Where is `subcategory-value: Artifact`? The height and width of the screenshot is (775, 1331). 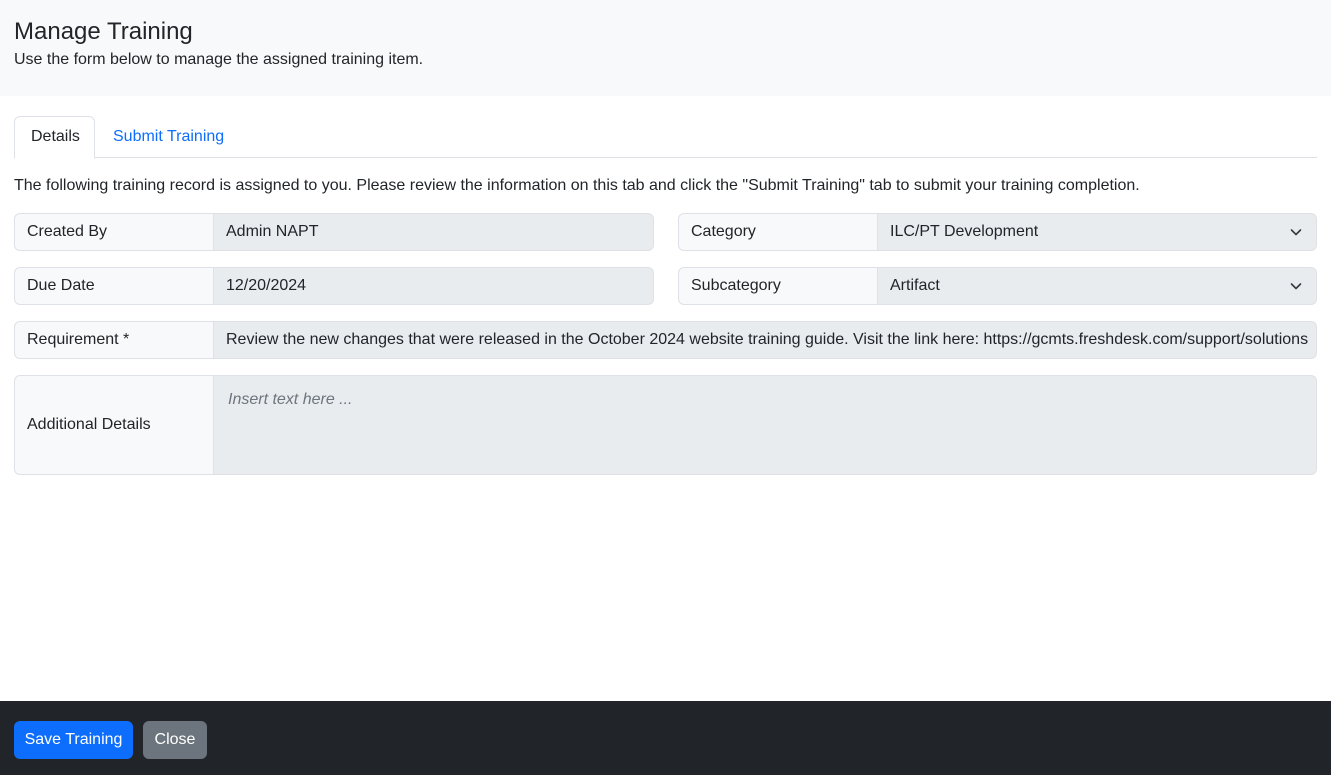
subcategory-value: Artifact is located at coordinates (915, 285).